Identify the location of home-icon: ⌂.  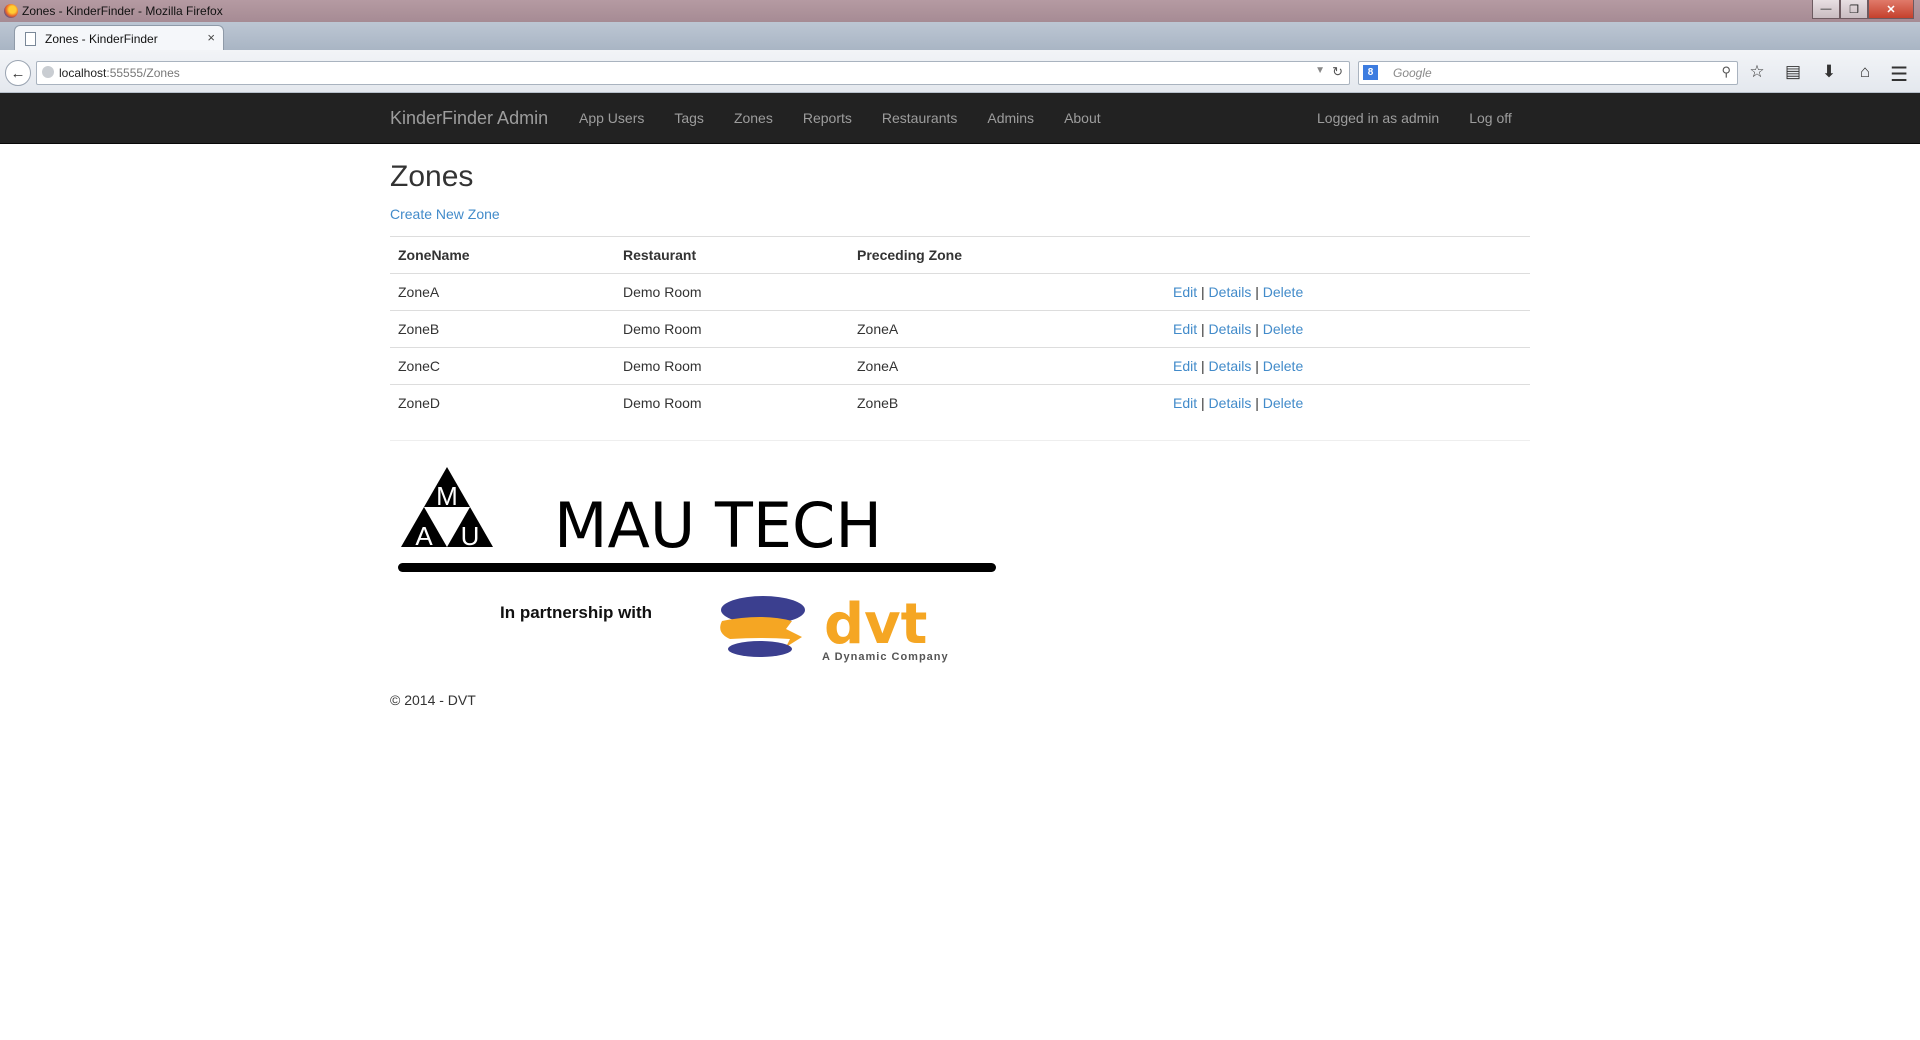
(1865, 72).